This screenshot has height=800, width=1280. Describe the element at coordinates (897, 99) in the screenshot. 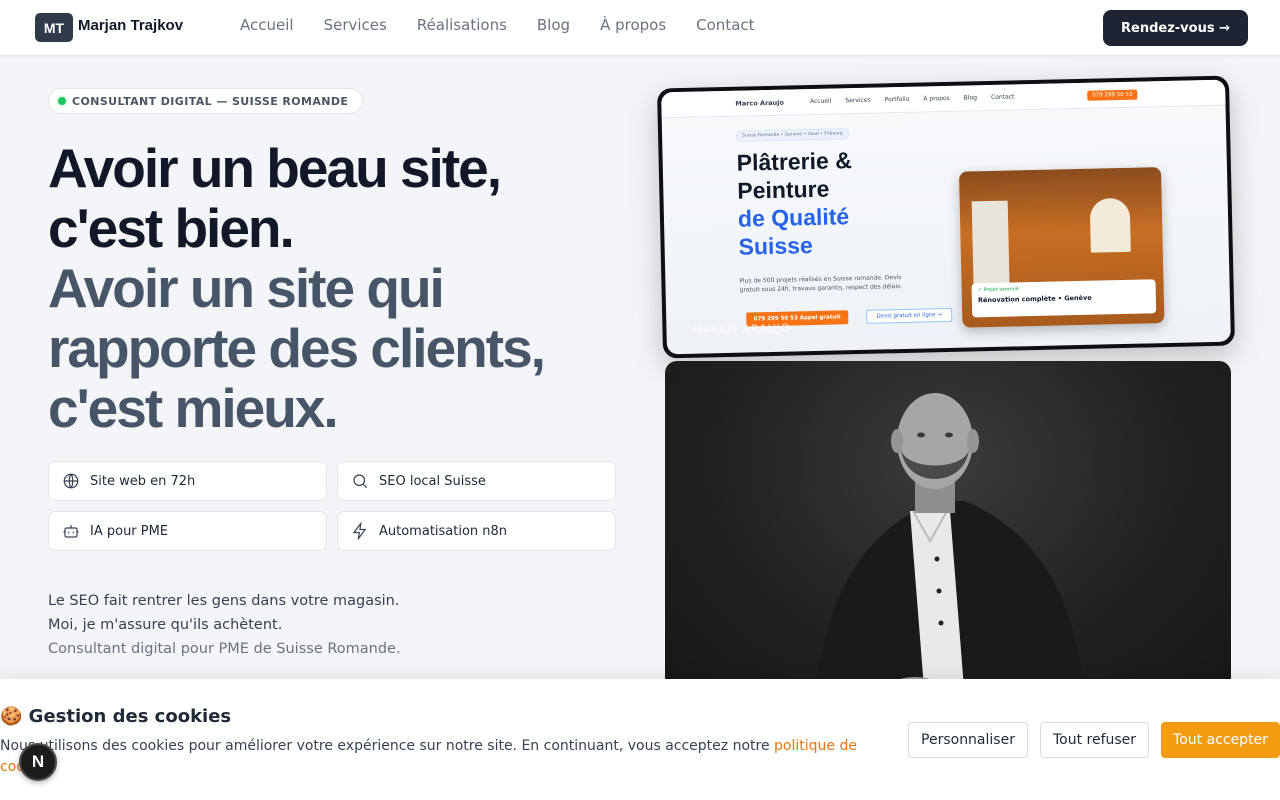

I see `mockup-nav-item: Portfolio` at that location.